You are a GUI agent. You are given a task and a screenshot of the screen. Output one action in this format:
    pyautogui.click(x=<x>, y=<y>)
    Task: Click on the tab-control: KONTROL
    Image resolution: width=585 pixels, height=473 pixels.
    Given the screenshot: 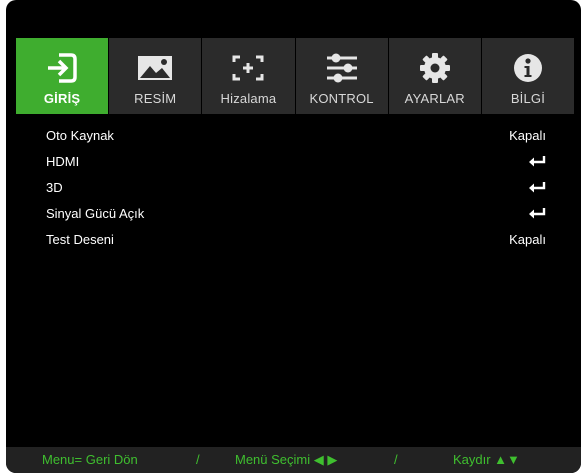 What is the action you would take?
    pyautogui.click(x=342, y=76)
    